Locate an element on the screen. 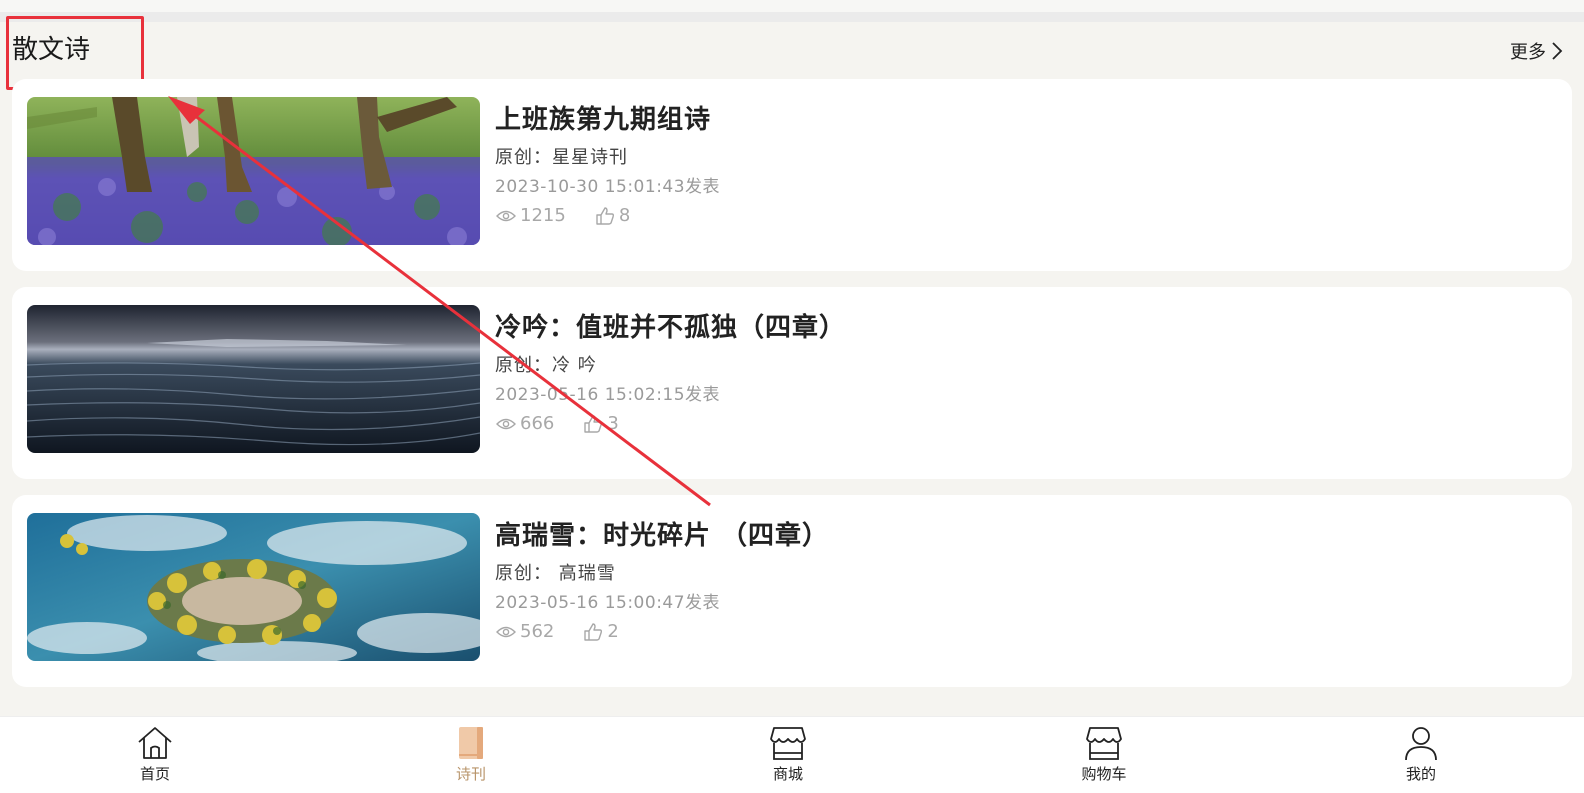 The width and height of the screenshot is (1584, 793). tab-store: 商城 is located at coordinates (788, 756).